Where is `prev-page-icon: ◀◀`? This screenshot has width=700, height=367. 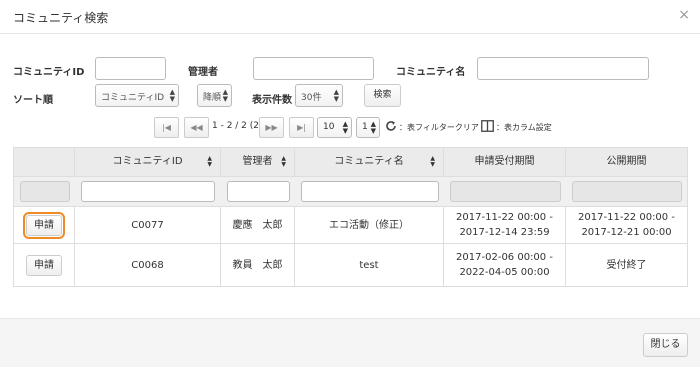 prev-page-icon: ◀◀ is located at coordinates (196, 127).